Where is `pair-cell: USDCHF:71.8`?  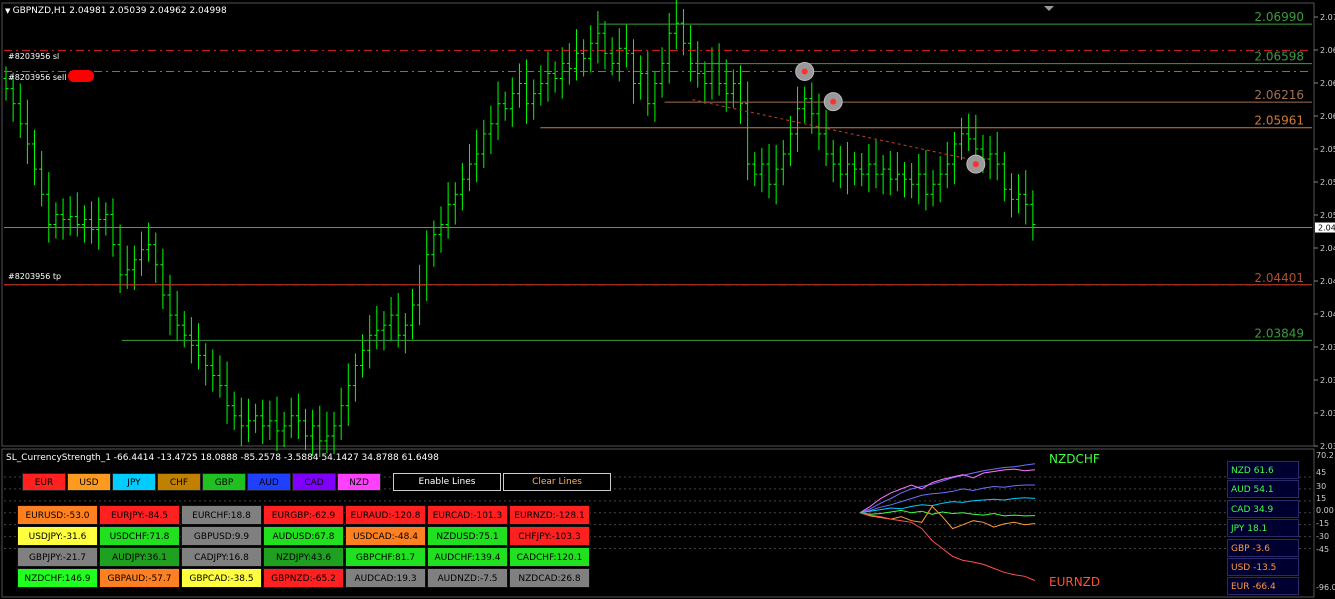
pair-cell: USDCHF:71.8 is located at coordinates (139, 536).